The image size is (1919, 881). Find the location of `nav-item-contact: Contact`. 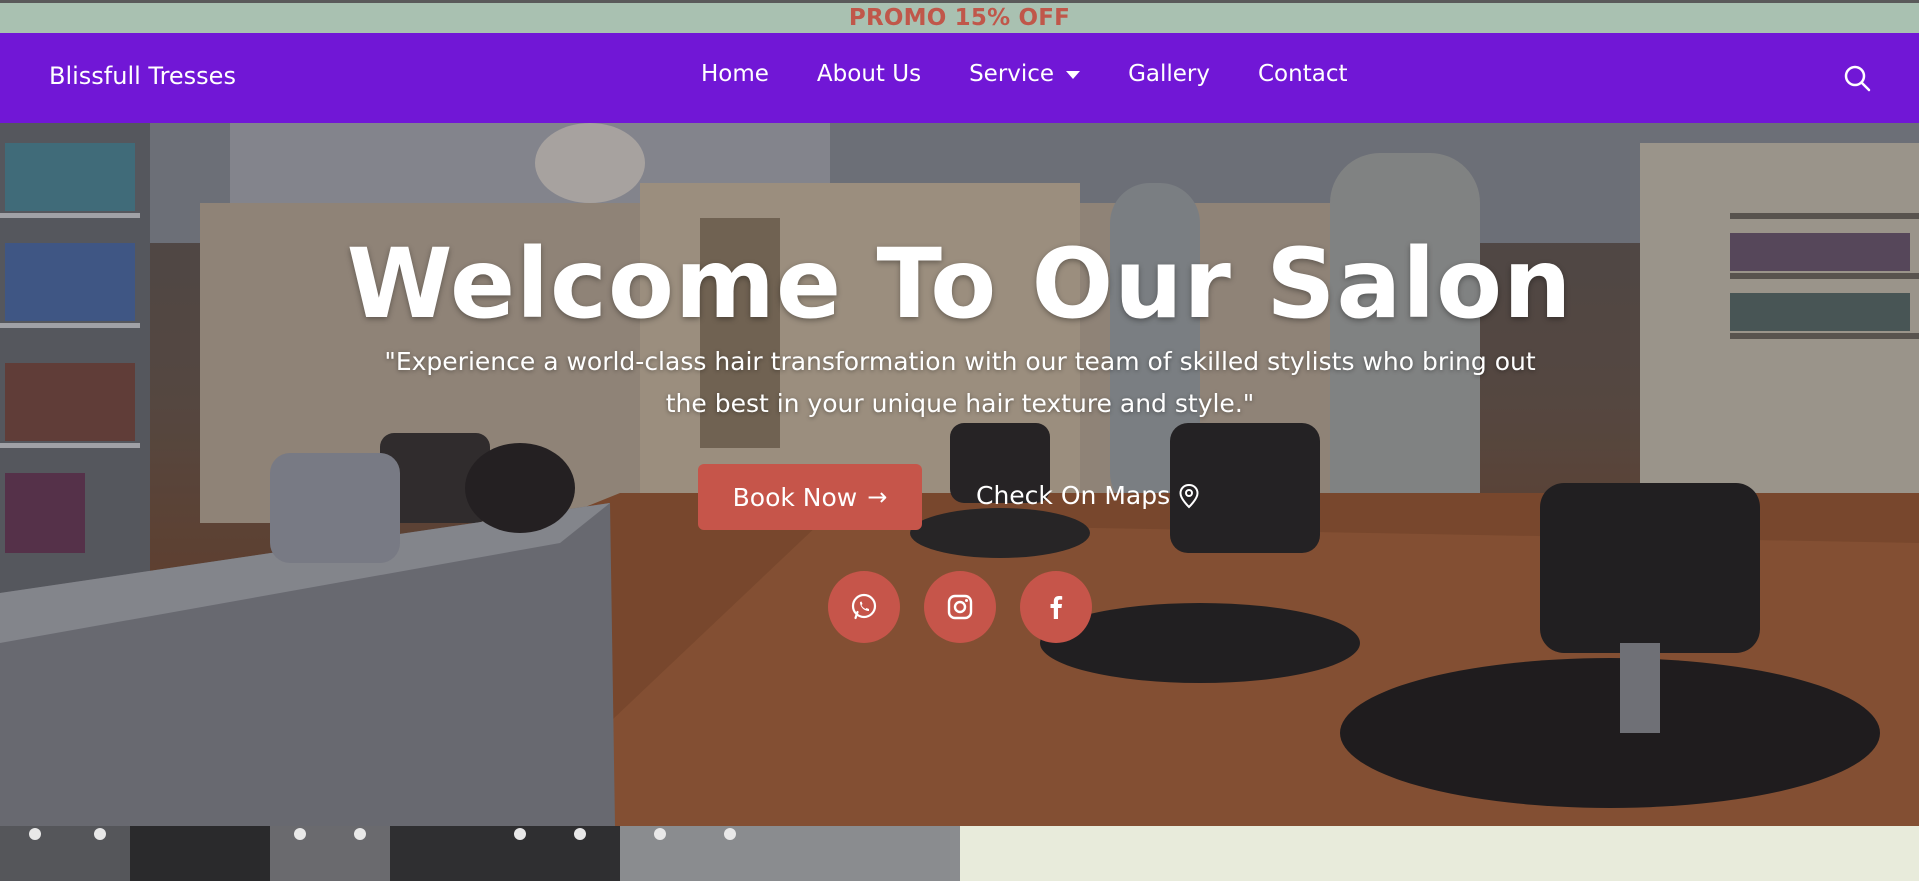

nav-item-contact: Contact is located at coordinates (1302, 74).